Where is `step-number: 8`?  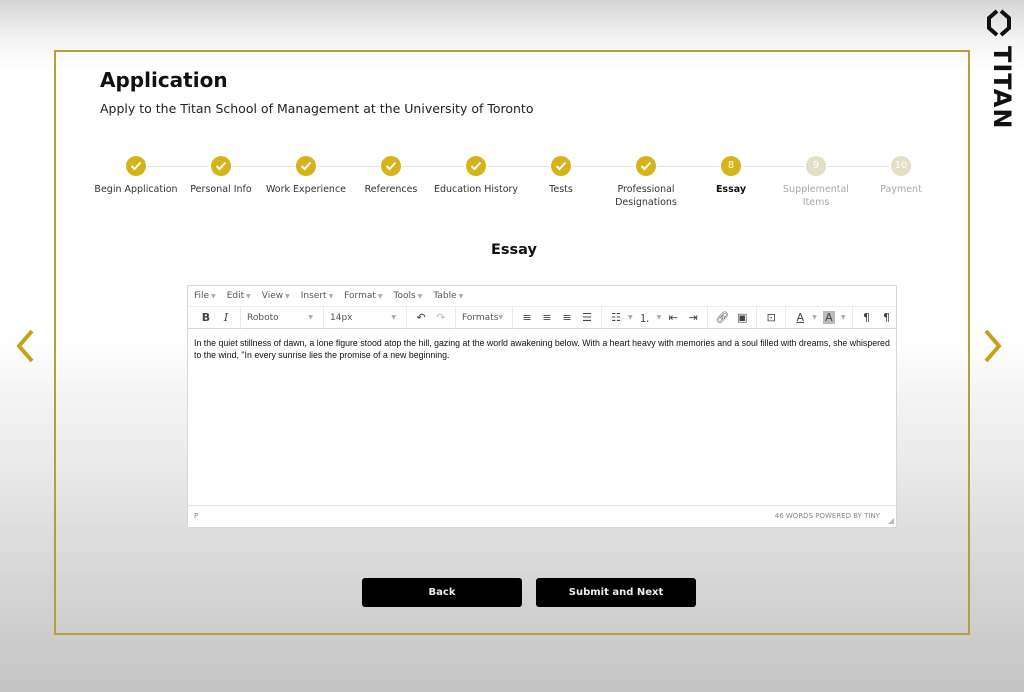 step-number: 8 is located at coordinates (731, 166).